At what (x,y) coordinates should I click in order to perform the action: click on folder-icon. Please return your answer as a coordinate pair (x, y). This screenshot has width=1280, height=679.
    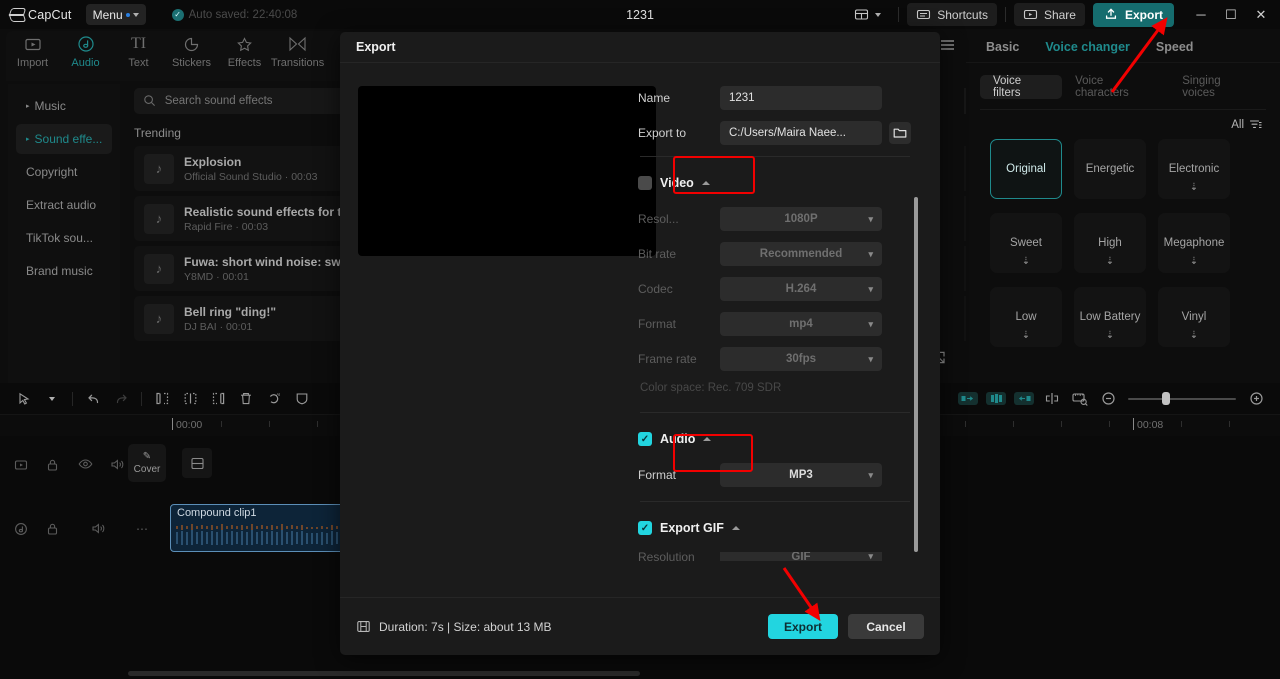
    Looking at the image, I should click on (900, 133).